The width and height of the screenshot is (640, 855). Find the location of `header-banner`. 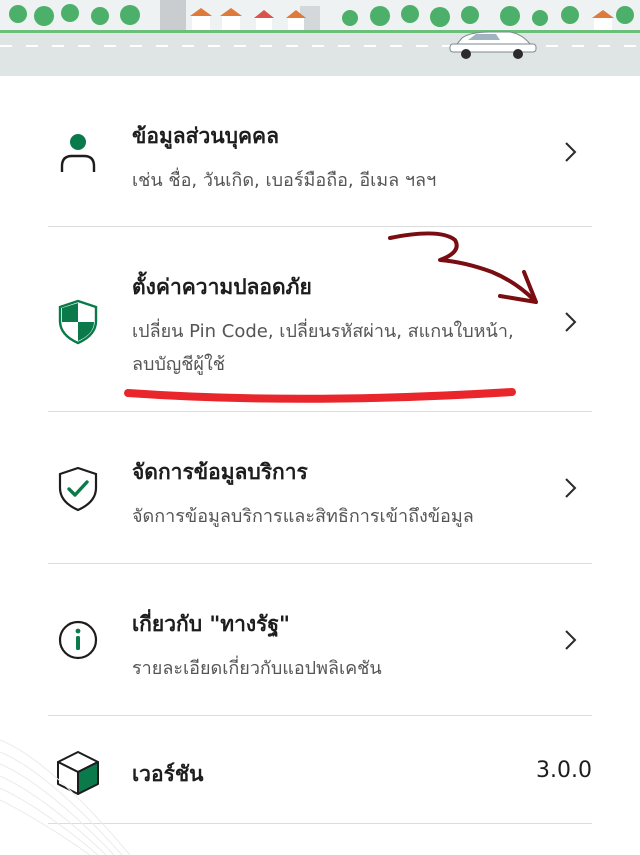

header-banner is located at coordinates (320, 38).